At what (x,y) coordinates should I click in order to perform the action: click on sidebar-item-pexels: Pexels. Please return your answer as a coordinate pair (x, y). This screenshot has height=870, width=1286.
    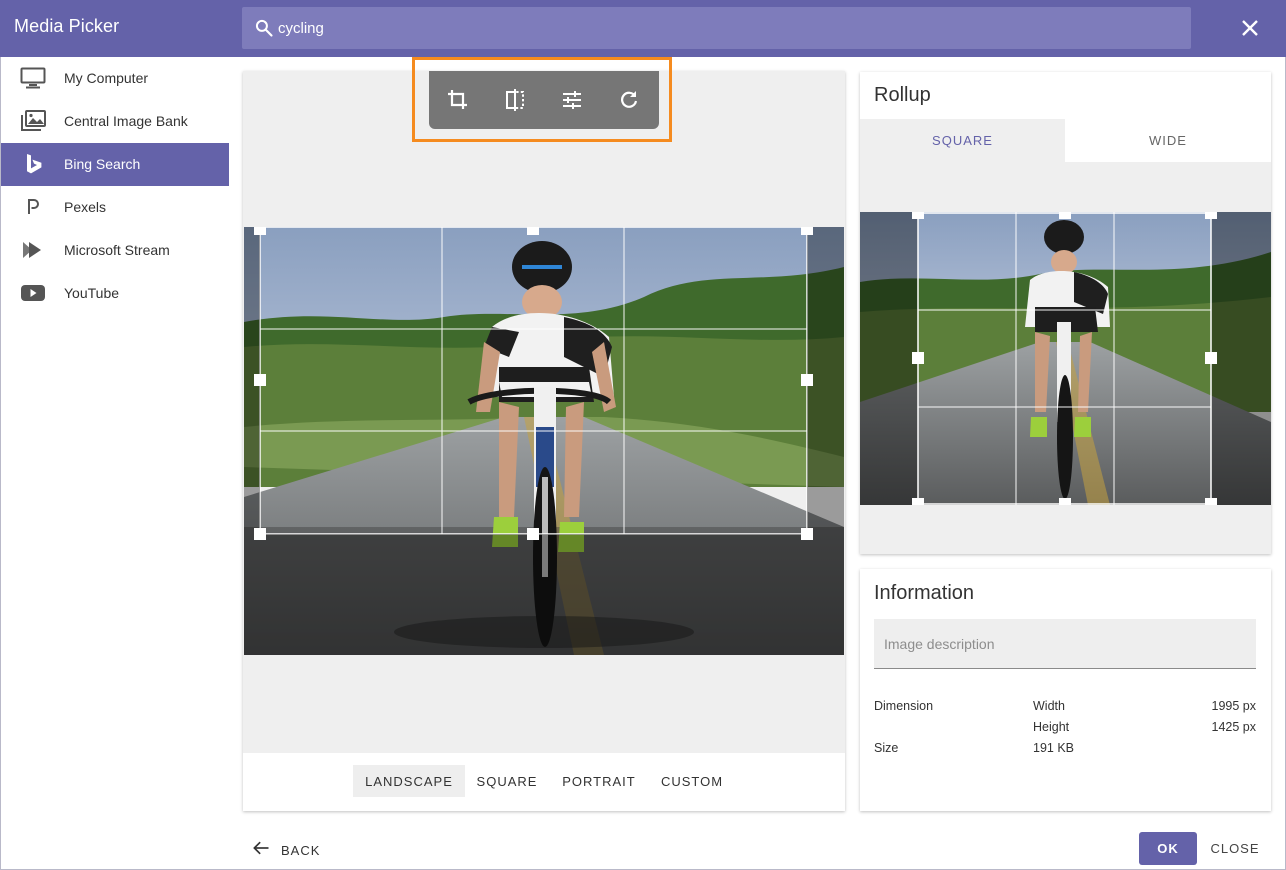
    Looking at the image, I should click on (115, 207).